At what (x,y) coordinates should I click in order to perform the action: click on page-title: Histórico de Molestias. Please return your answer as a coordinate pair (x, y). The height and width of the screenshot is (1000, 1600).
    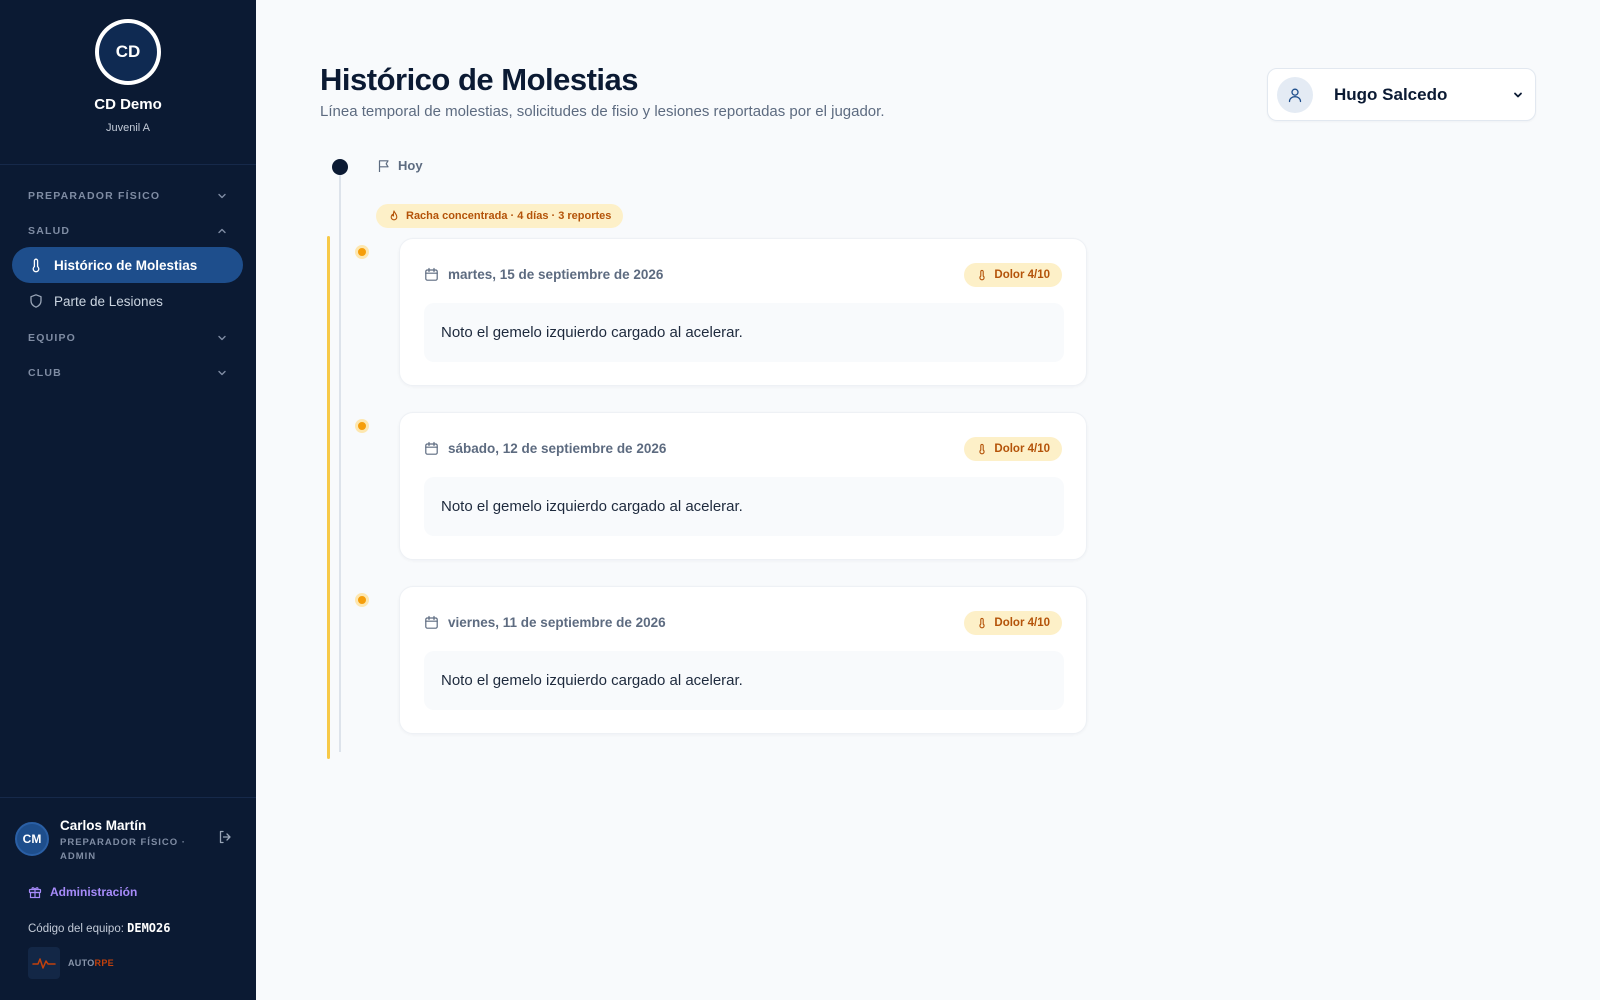
    Looking at the image, I should click on (479, 79).